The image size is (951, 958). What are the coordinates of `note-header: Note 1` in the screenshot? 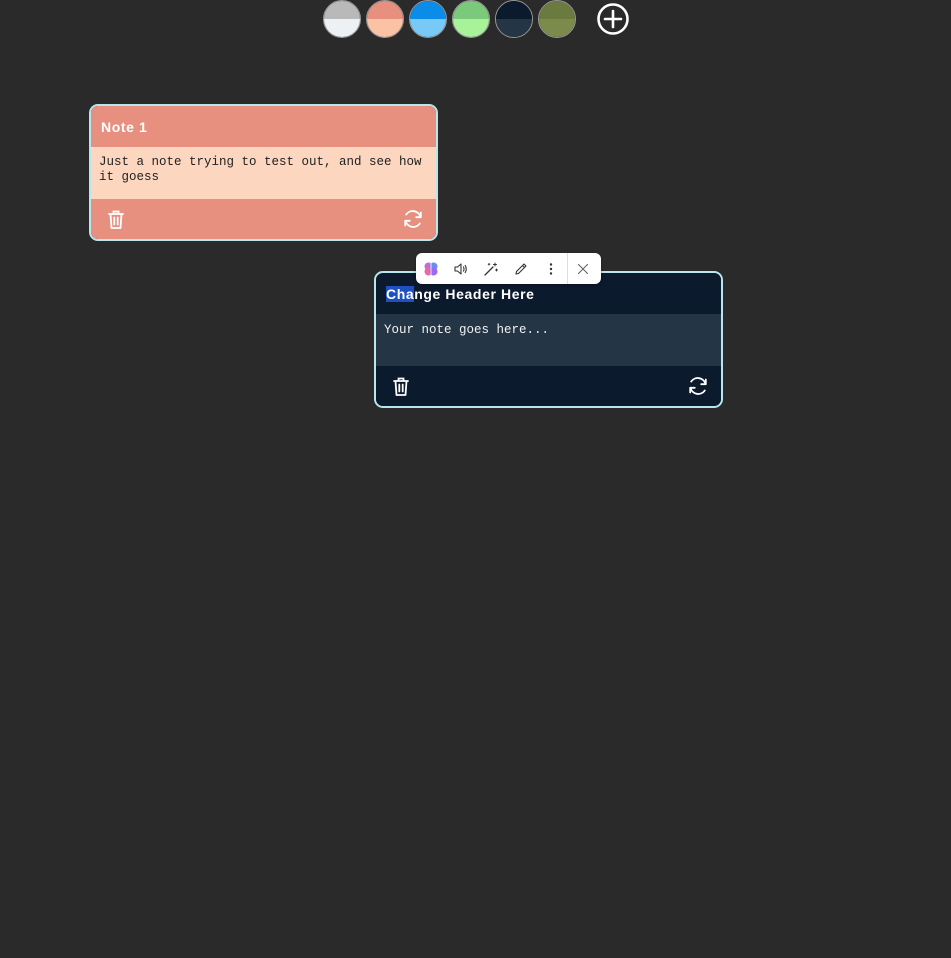 It's located at (263, 126).